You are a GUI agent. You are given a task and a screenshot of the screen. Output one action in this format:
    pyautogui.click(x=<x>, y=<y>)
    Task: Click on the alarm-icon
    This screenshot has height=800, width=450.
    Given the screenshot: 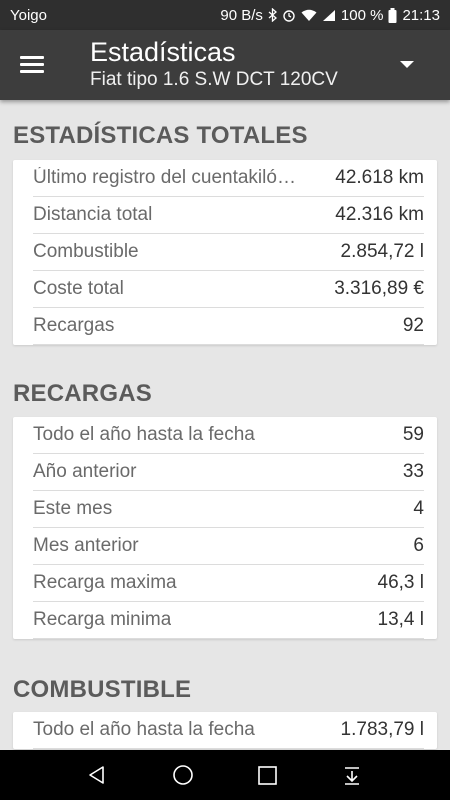 What is the action you would take?
    pyautogui.click(x=289, y=15)
    